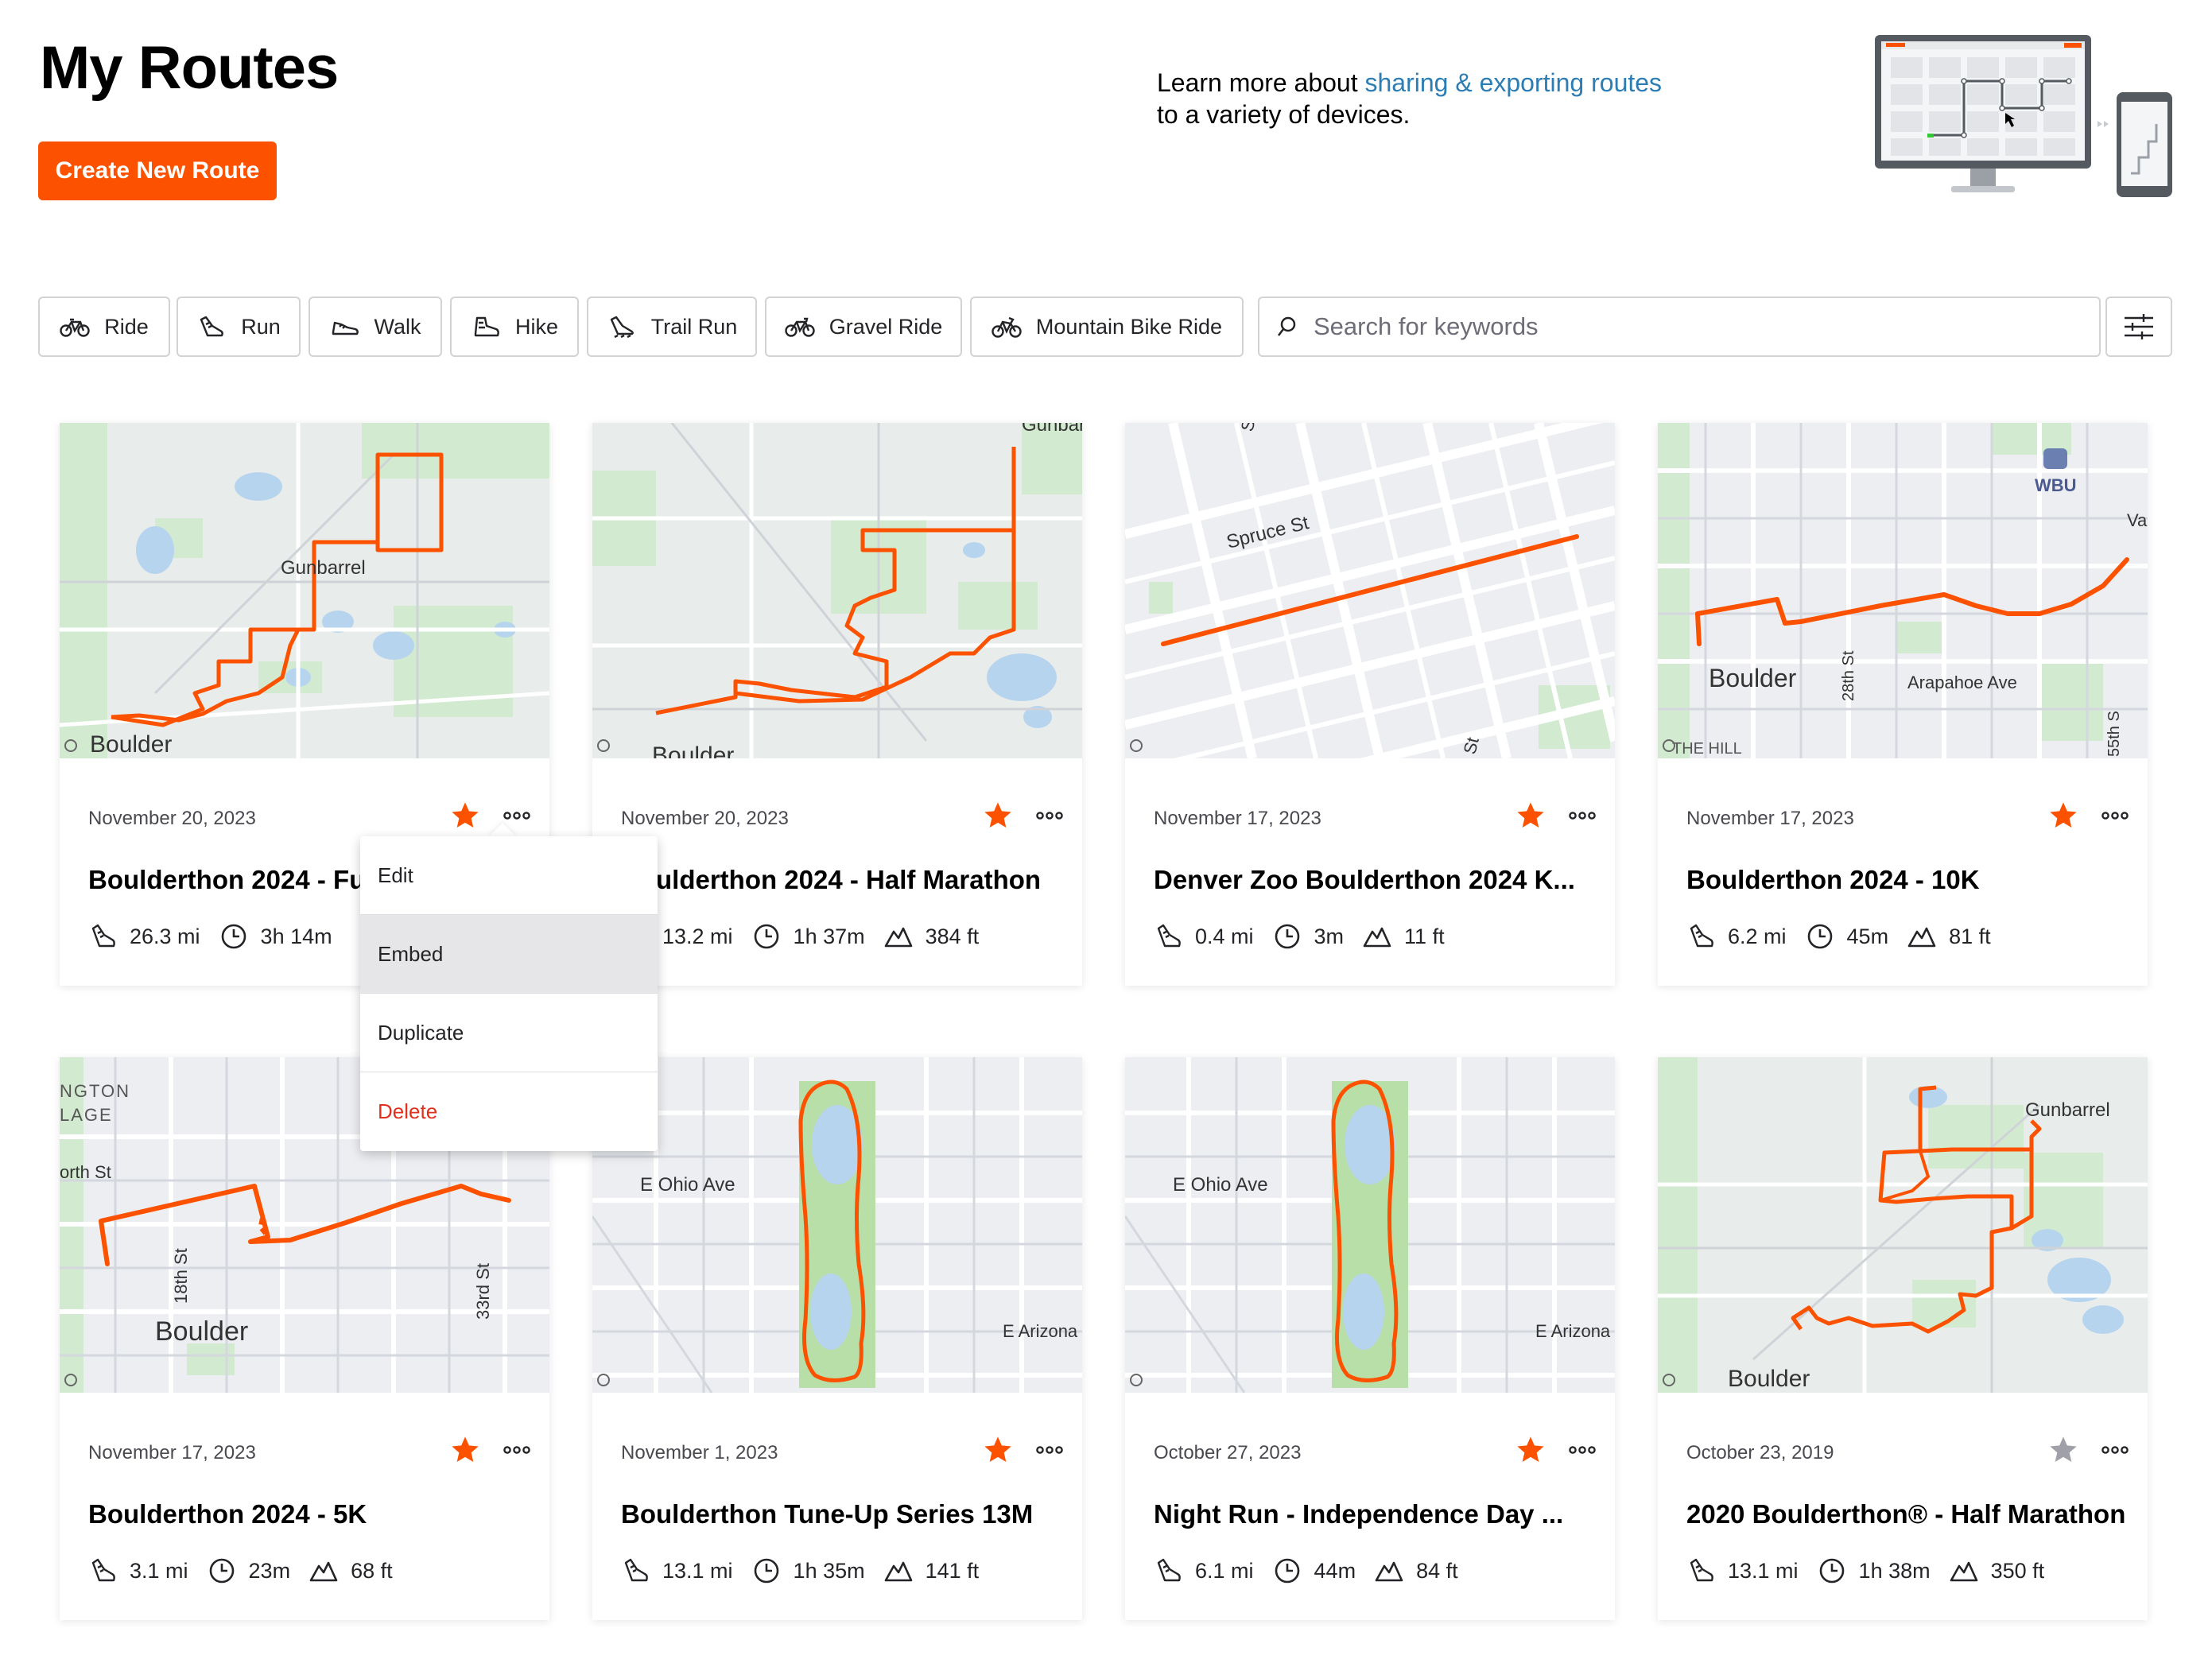 The width and height of the screenshot is (2212, 1663). Describe the element at coordinates (1874, 1570) in the screenshot. I see `route-stats: 13.1 mi 1h 38m 350 ft` at that location.